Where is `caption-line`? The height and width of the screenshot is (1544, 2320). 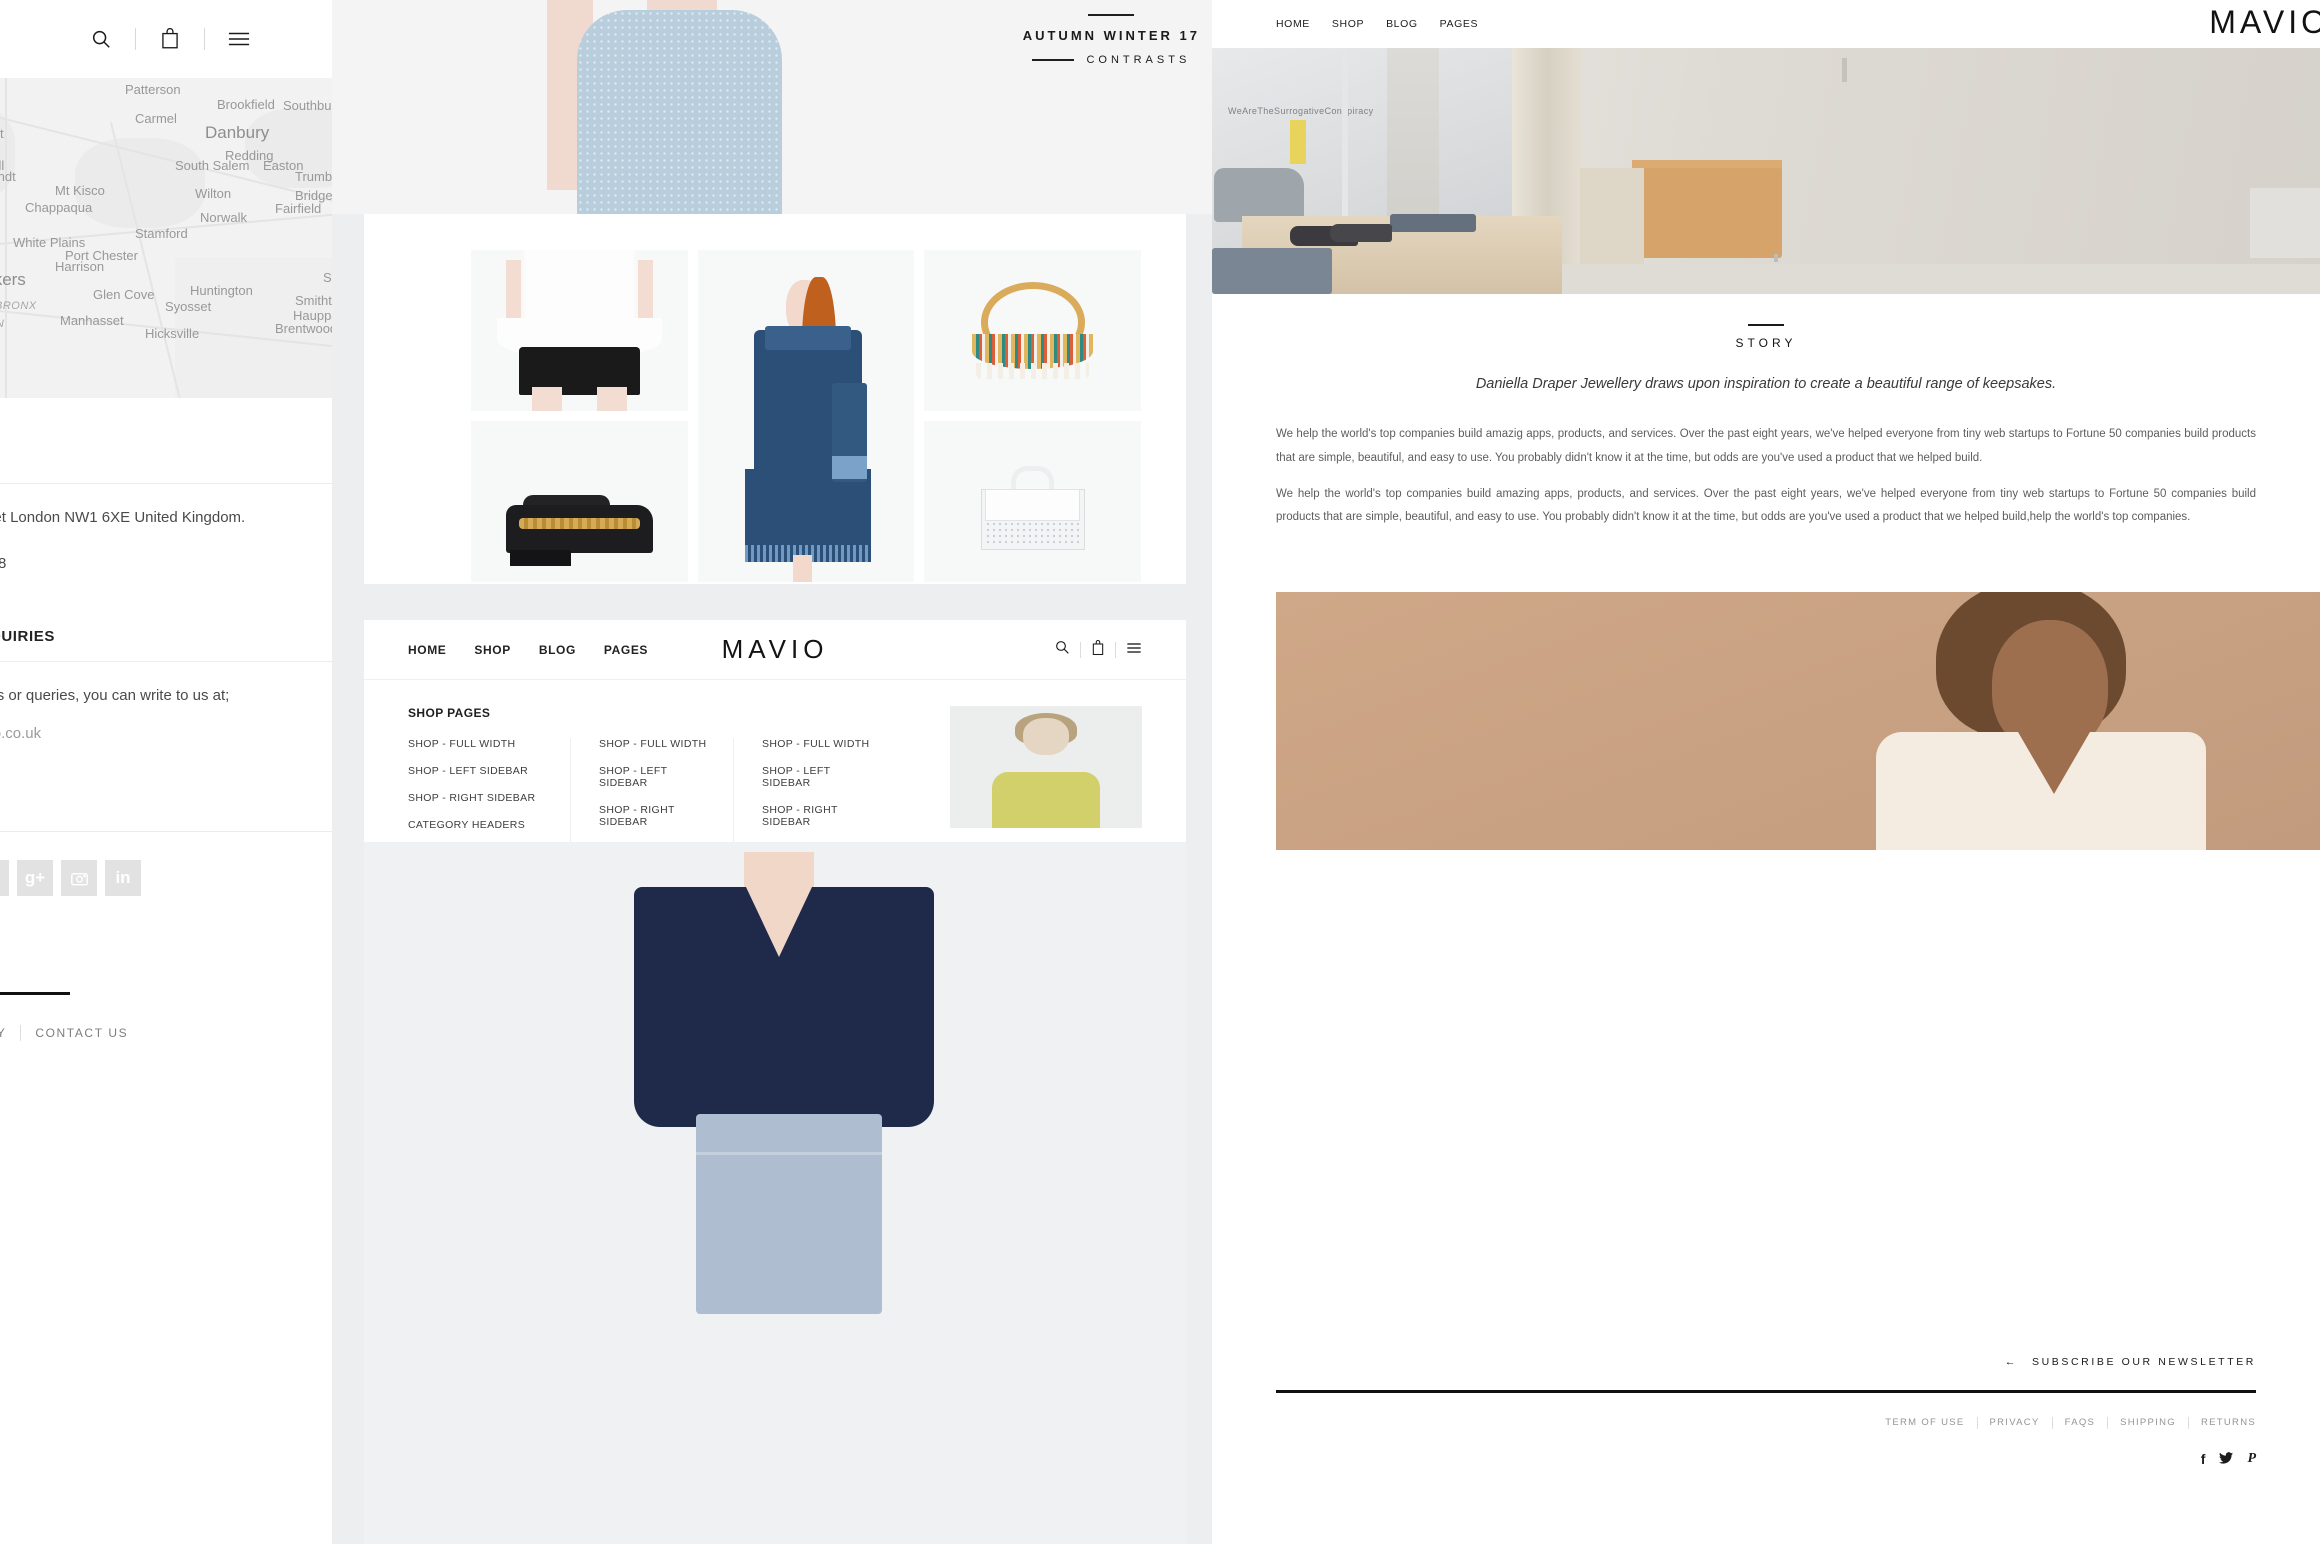 caption-line is located at coordinates (1053, 60).